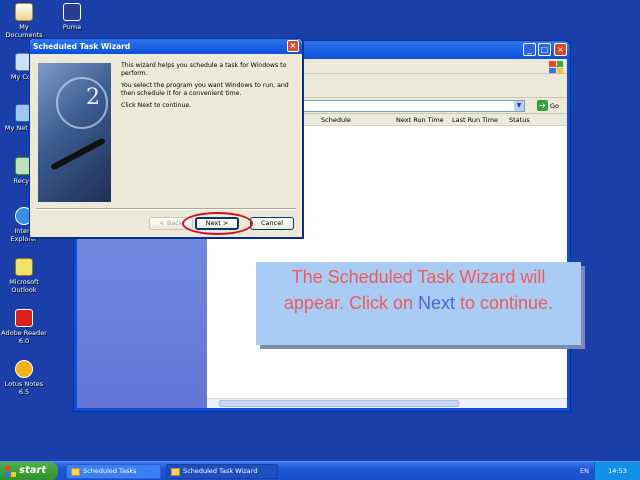  What do you see at coordinates (519, 106) in the screenshot?
I see `chevron-down-icon: ▼` at bounding box center [519, 106].